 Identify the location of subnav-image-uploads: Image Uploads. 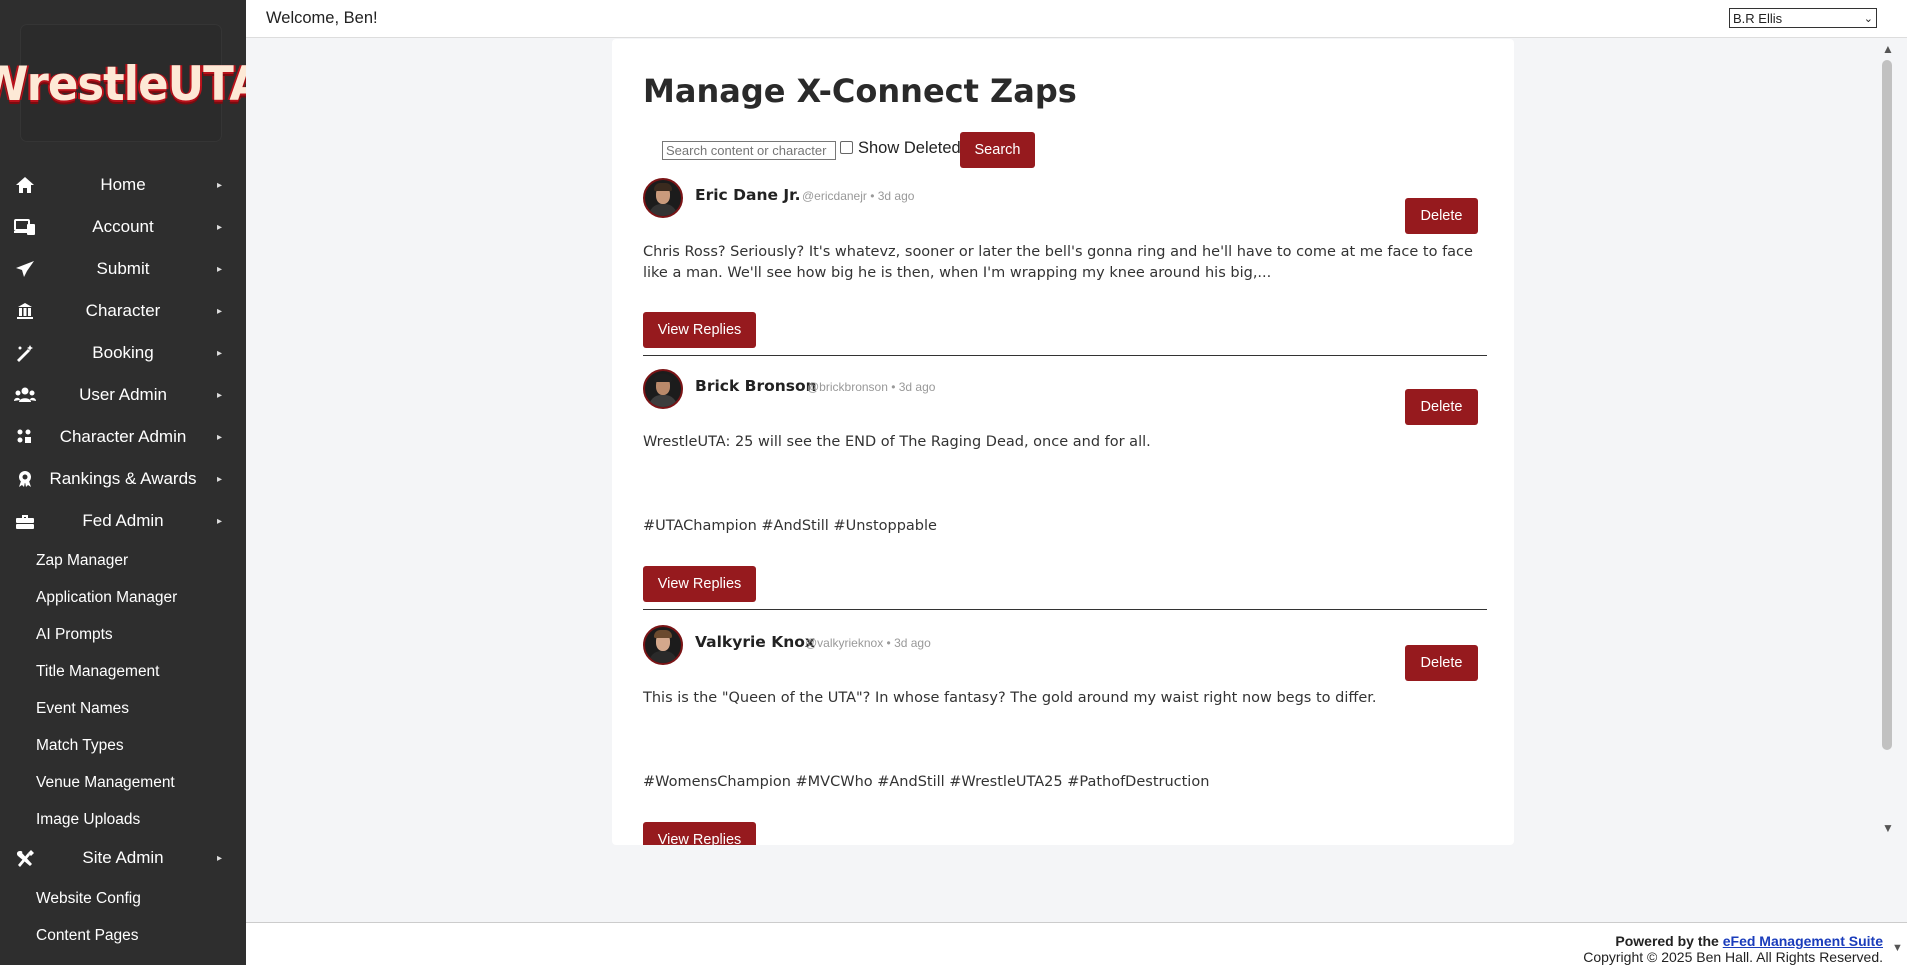
(88, 820).